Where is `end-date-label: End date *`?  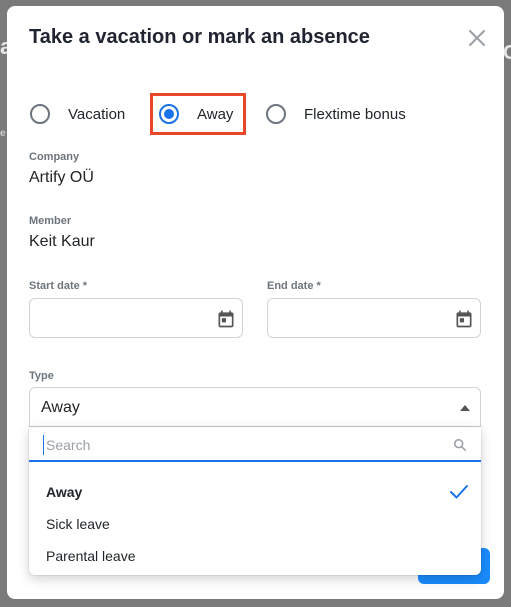 end-date-label: End date * is located at coordinates (294, 286).